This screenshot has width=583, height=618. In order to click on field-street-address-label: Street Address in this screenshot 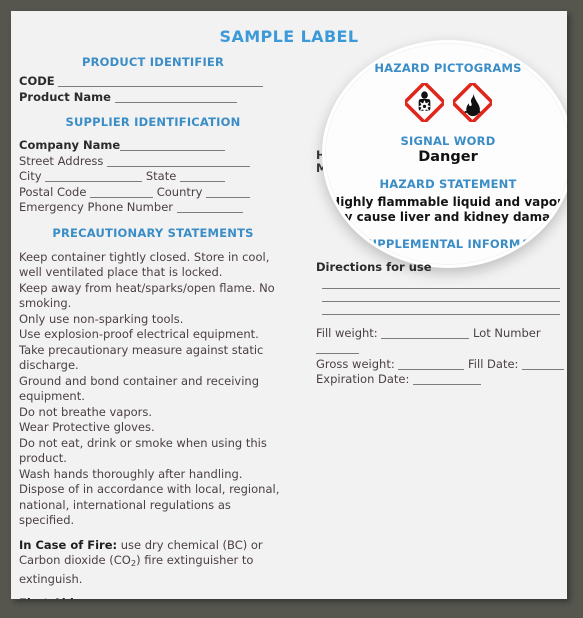, I will do `click(61, 160)`.